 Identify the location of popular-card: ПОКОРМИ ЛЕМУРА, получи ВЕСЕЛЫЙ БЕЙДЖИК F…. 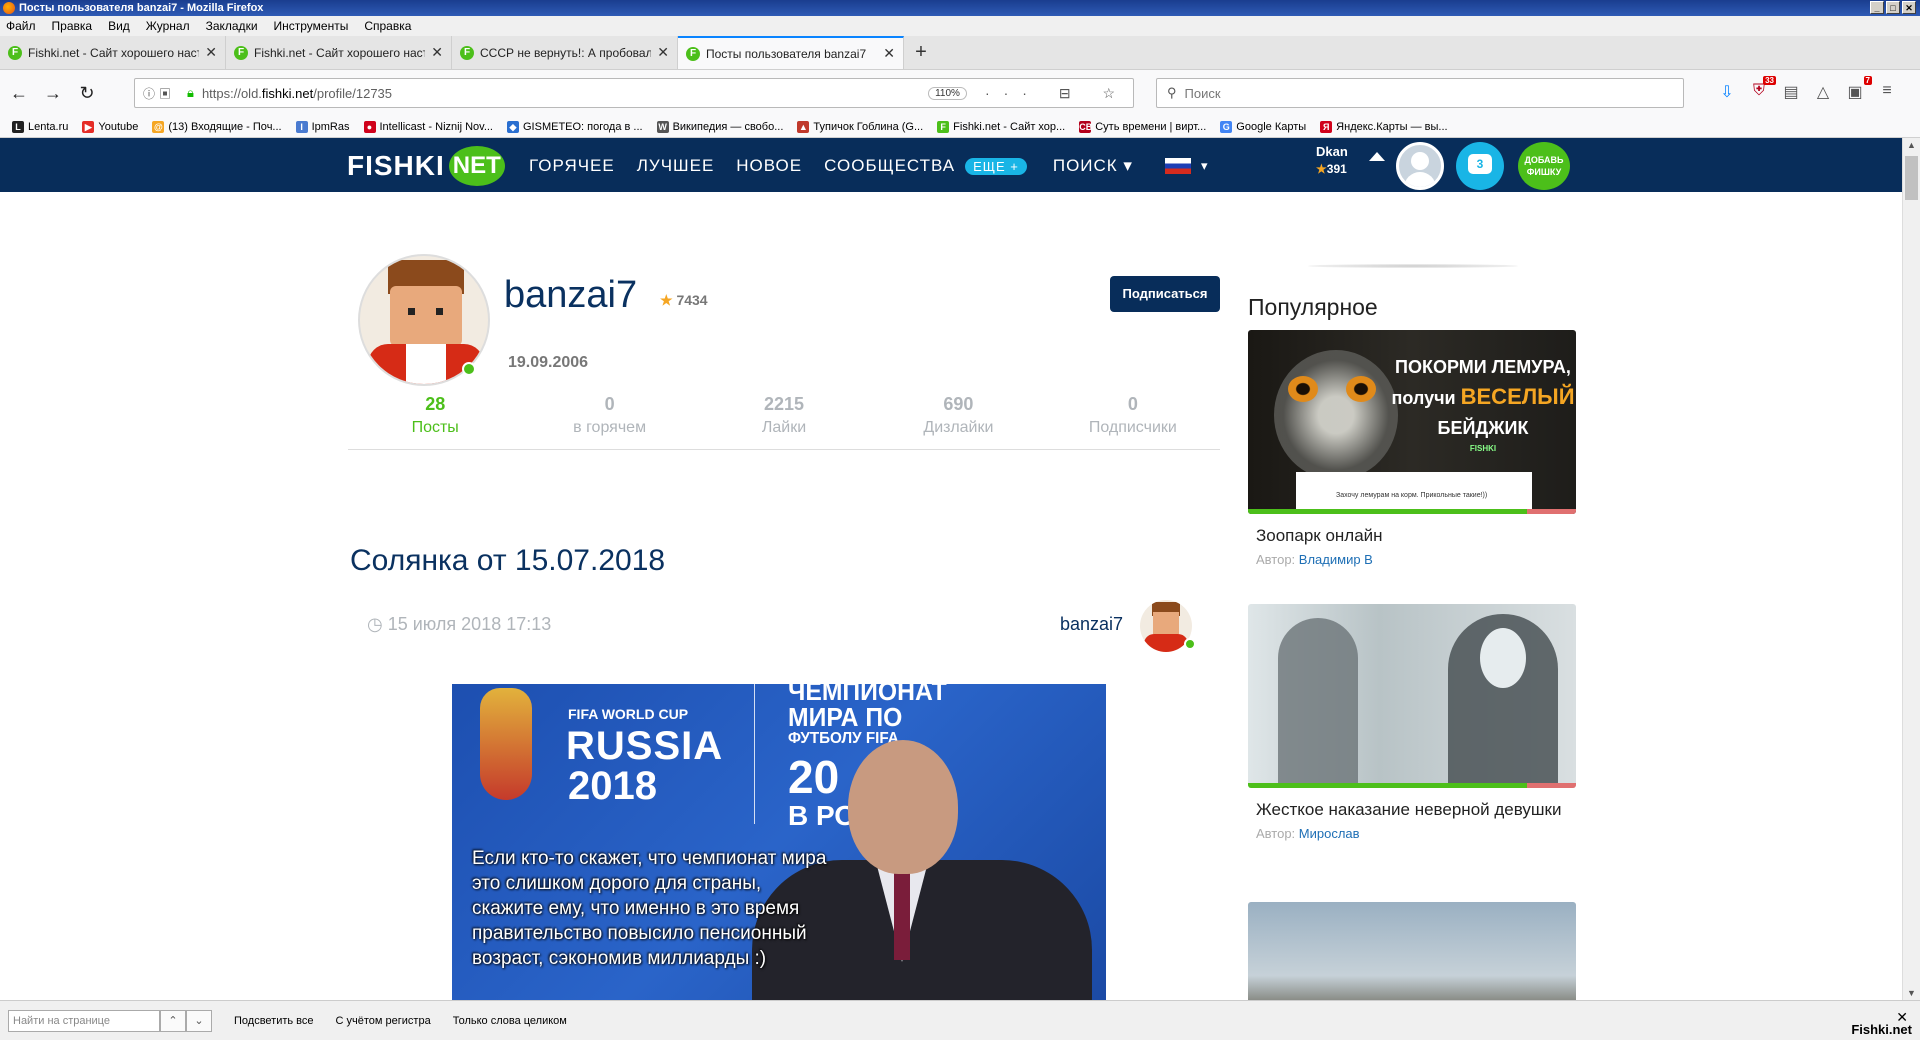
(1412, 450).